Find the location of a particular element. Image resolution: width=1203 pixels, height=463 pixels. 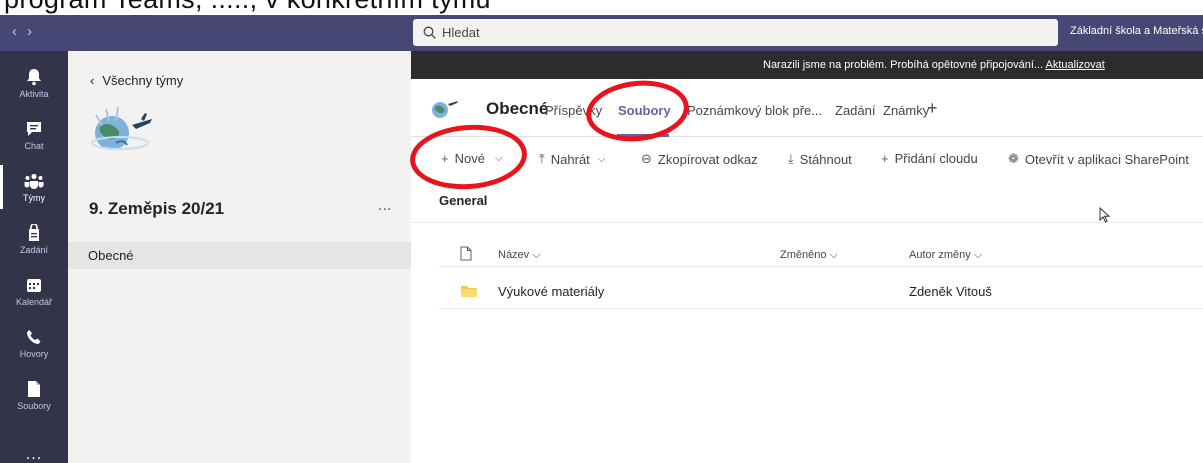

download-label: Stáhnout is located at coordinates (825, 159).